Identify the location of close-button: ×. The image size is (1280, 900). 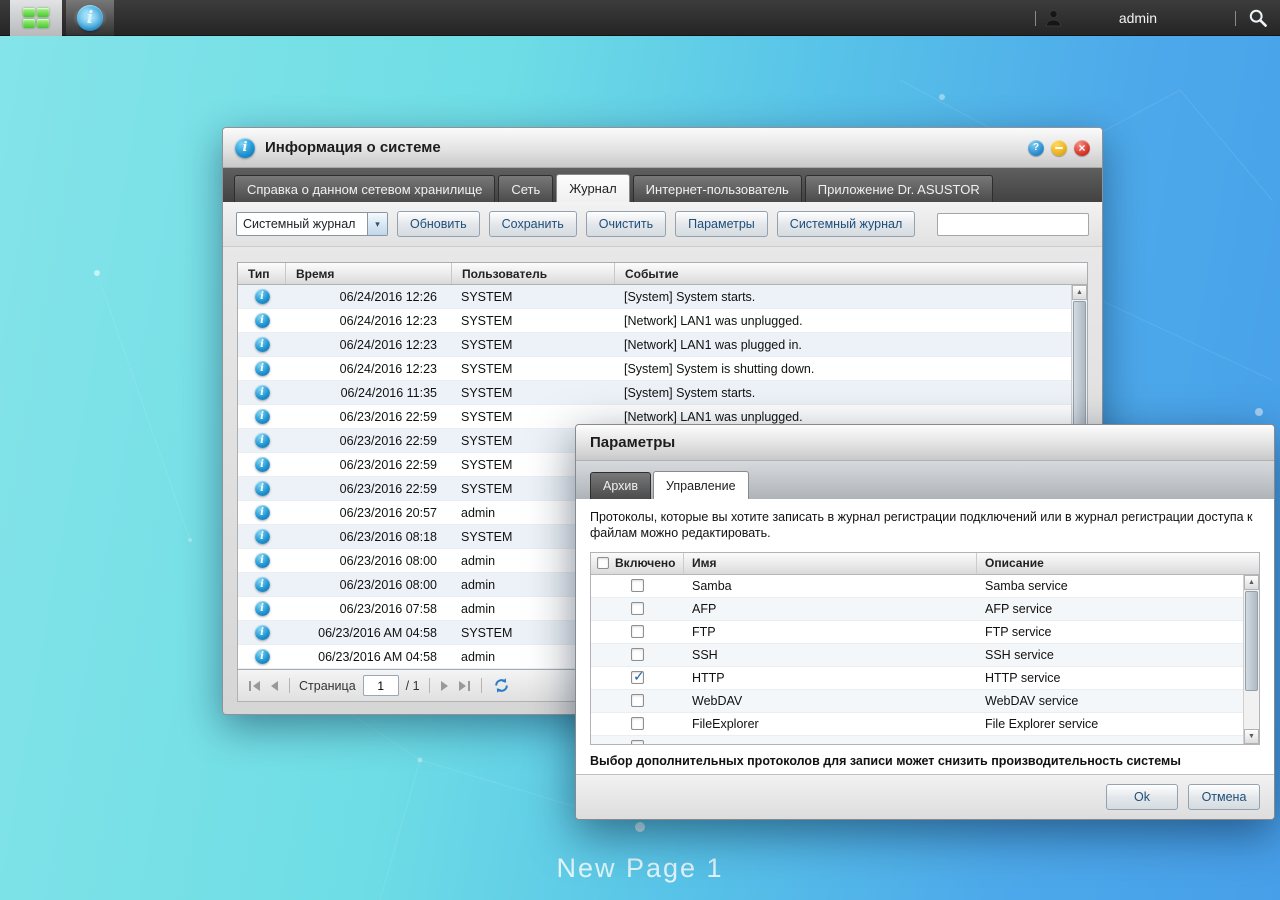
(1082, 147).